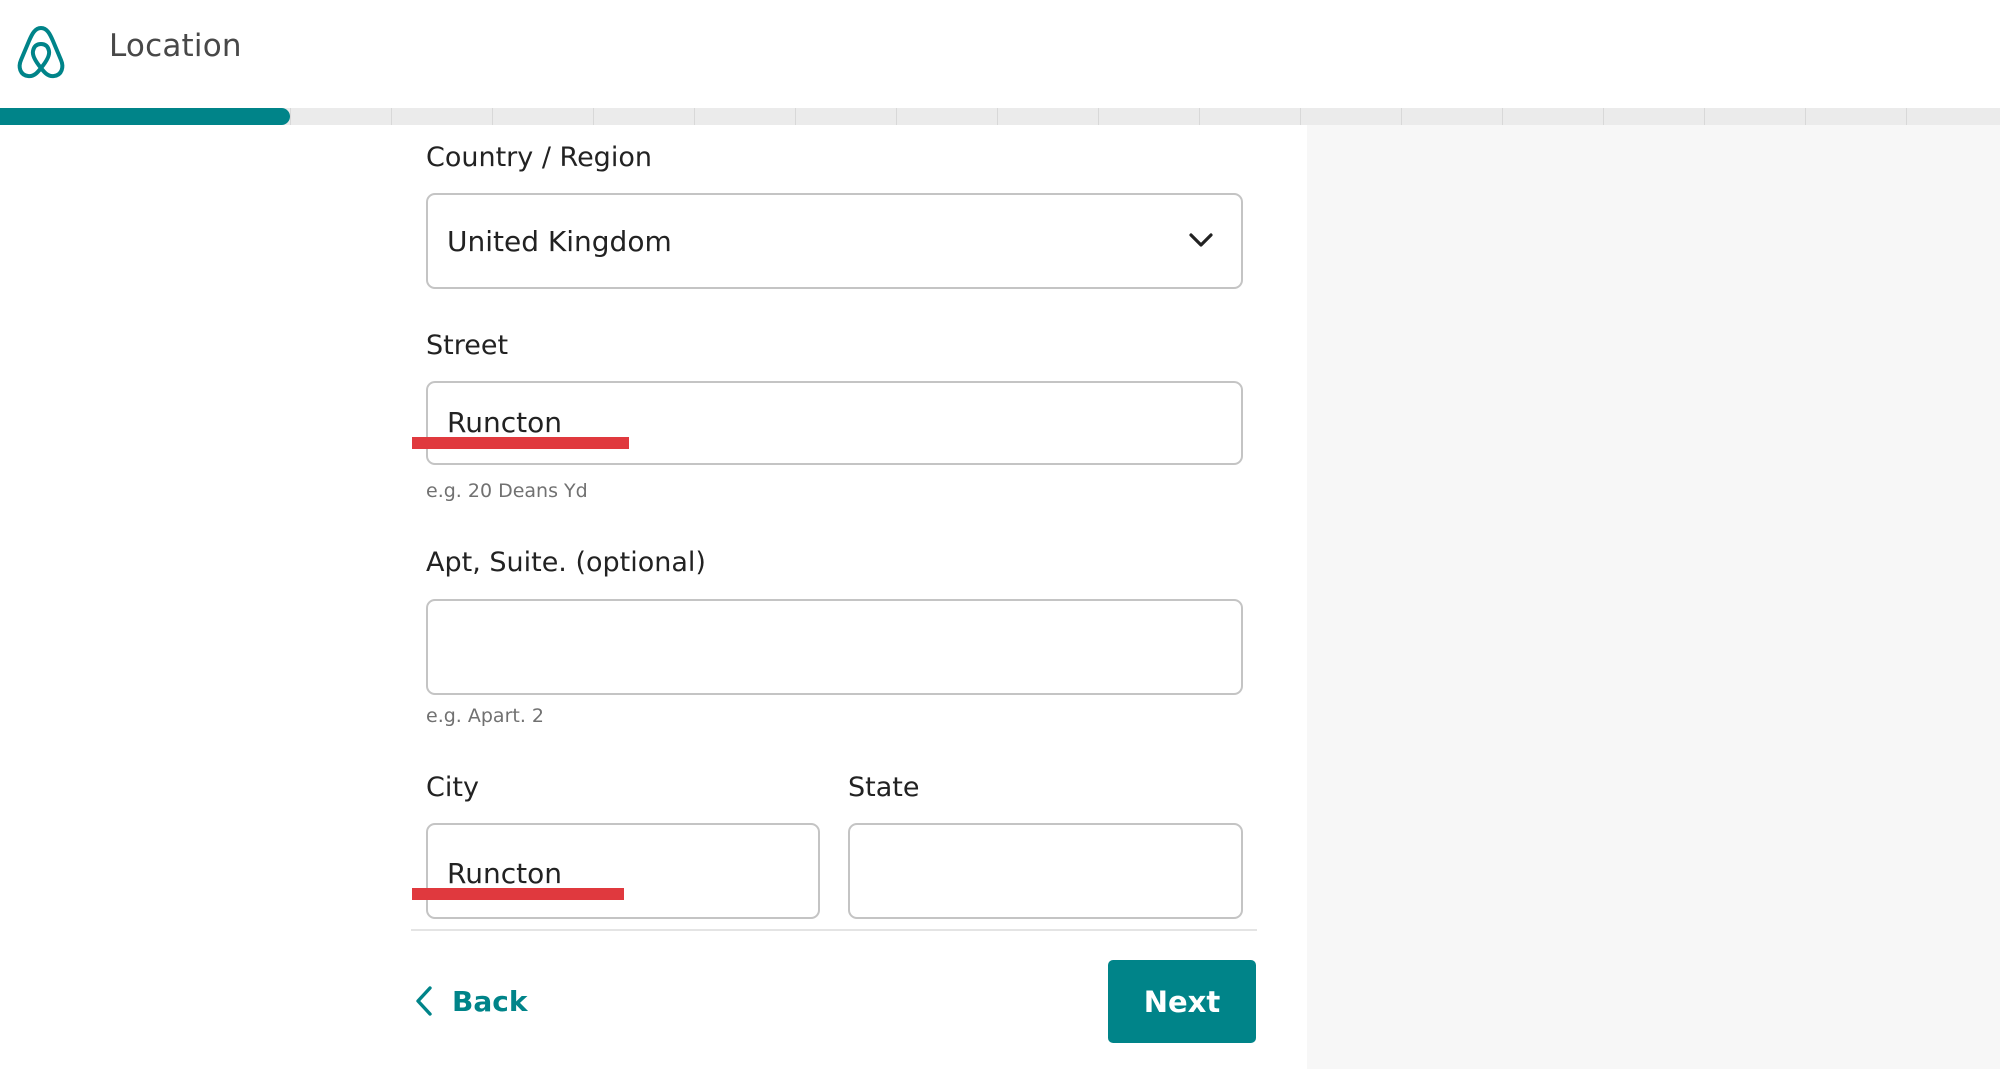 The width and height of the screenshot is (2000, 1069). I want to click on apt-input, so click(834, 647).